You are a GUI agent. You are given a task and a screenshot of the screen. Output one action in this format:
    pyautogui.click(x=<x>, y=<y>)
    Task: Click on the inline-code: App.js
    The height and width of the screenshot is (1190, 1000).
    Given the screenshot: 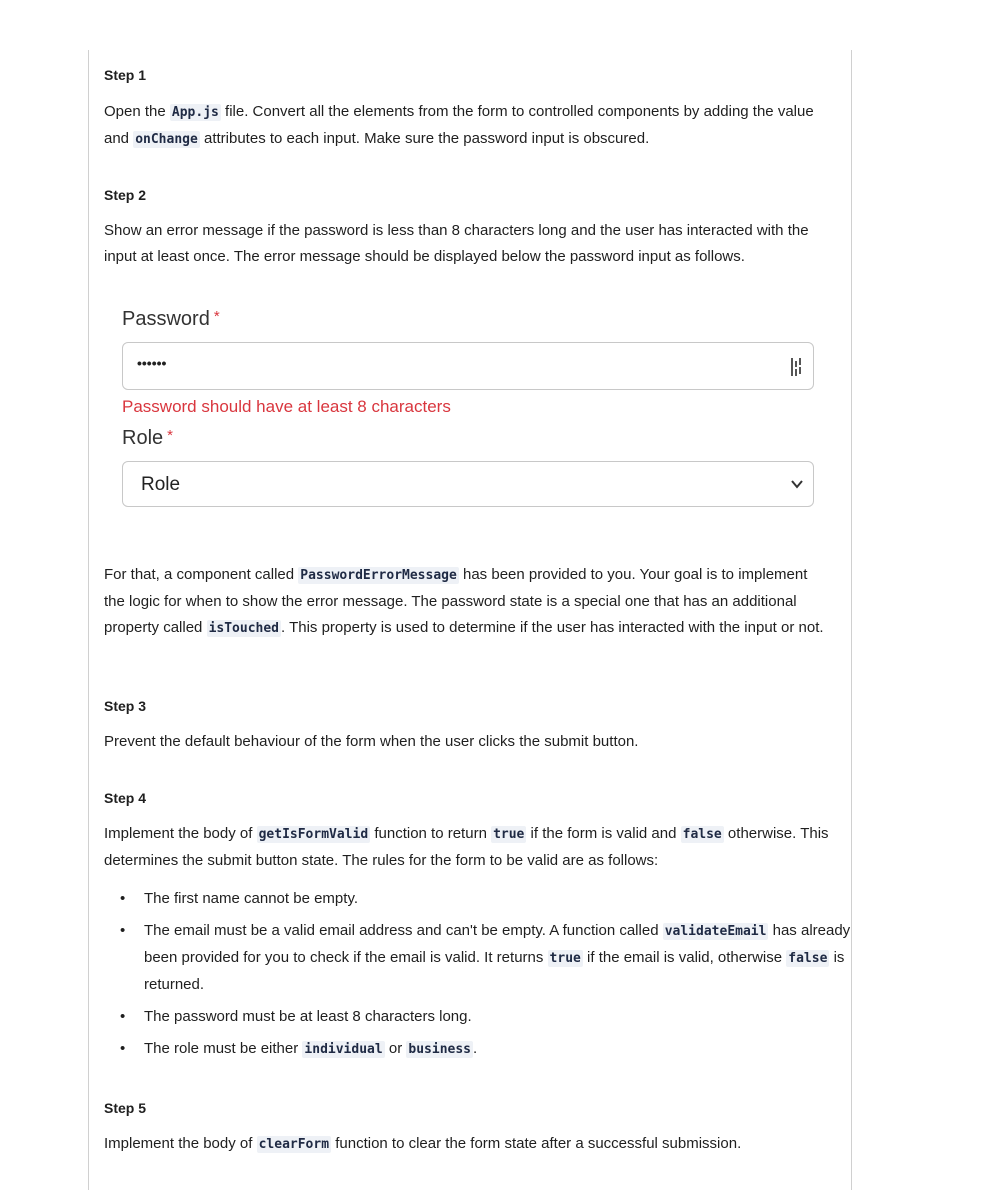 What is the action you would take?
    pyautogui.click(x=195, y=112)
    